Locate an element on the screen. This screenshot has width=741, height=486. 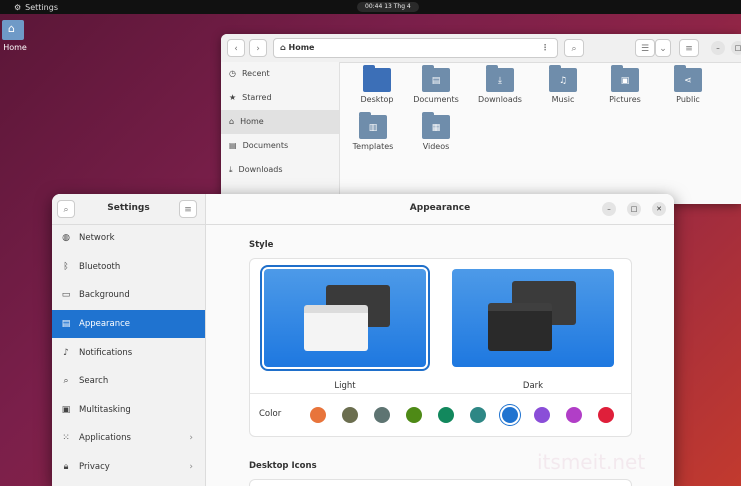
sidebar-item-downloads: ⤓ Downloads is located at coordinates (280, 170).